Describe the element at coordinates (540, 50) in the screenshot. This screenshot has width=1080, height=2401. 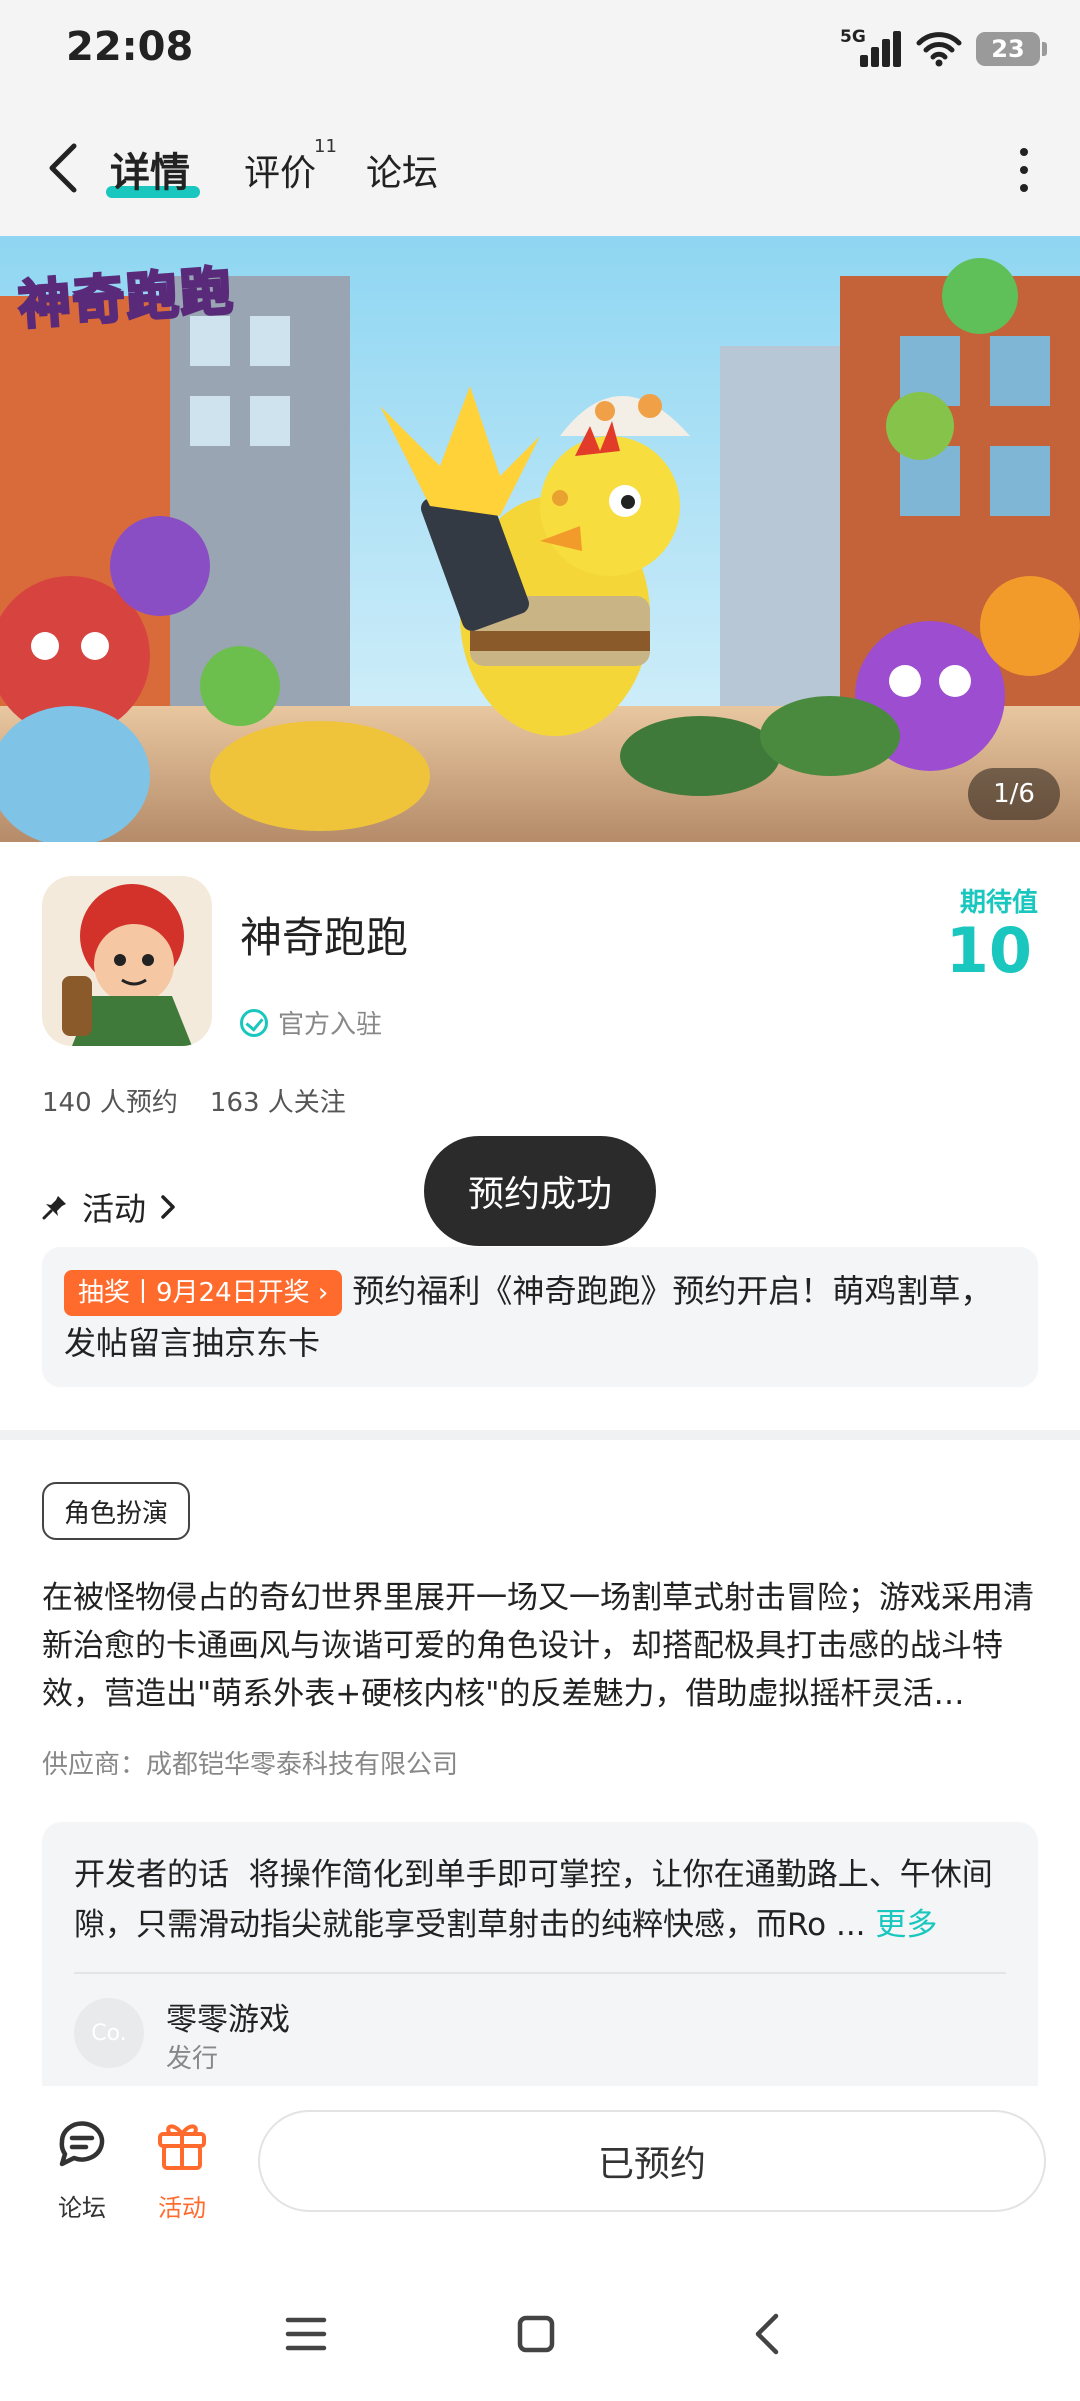
I see `status-bar: 22:08 5G 23` at that location.